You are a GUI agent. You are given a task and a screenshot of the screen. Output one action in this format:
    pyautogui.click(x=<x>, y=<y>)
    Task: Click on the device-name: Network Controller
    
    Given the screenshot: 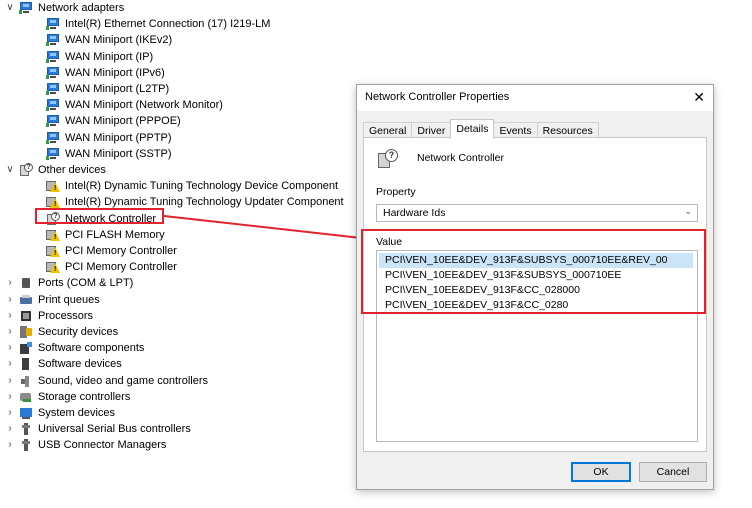 What is the action you would take?
    pyautogui.click(x=460, y=158)
    